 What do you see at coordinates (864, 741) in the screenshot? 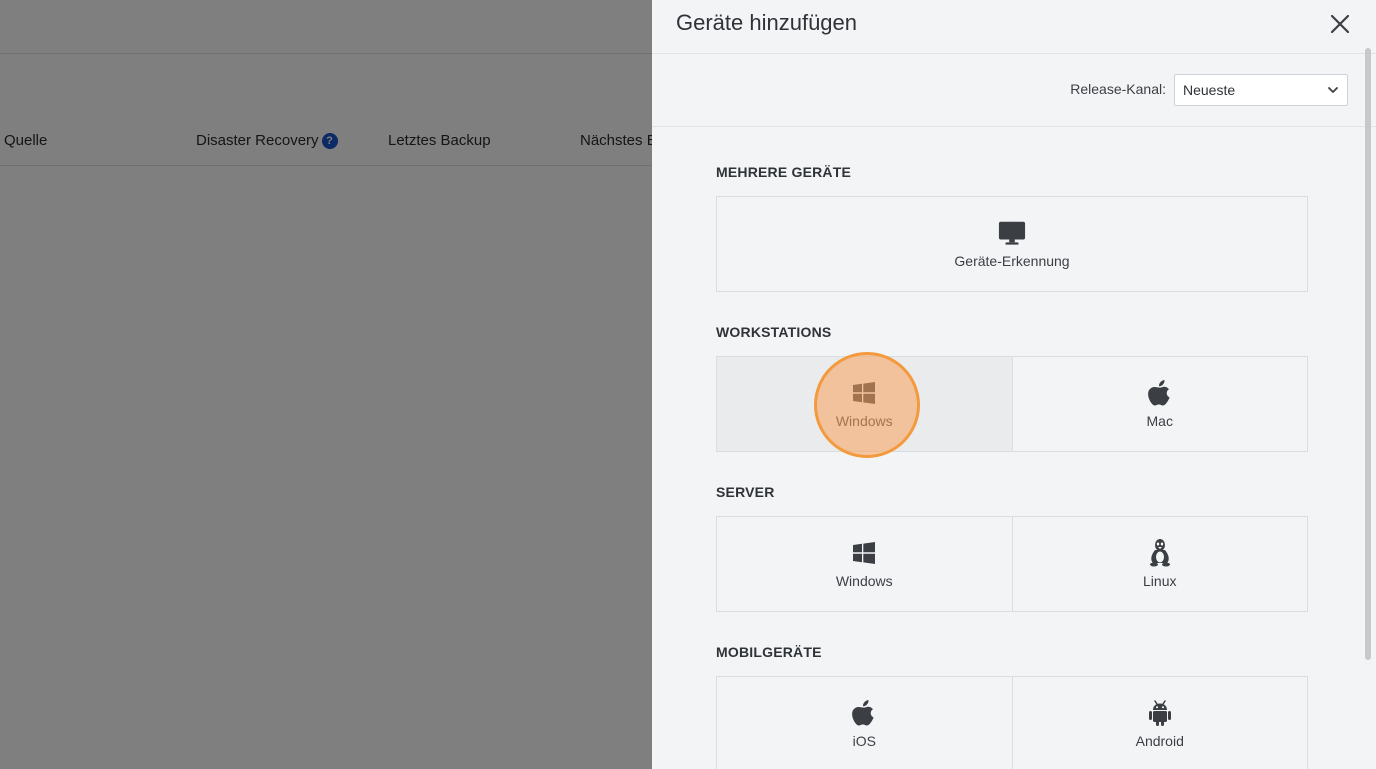
I see `tile-label: iOS` at bounding box center [864, 741].